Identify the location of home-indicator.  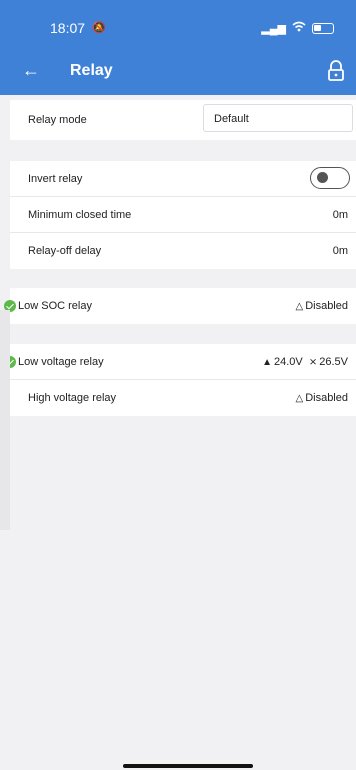
(188, 766).